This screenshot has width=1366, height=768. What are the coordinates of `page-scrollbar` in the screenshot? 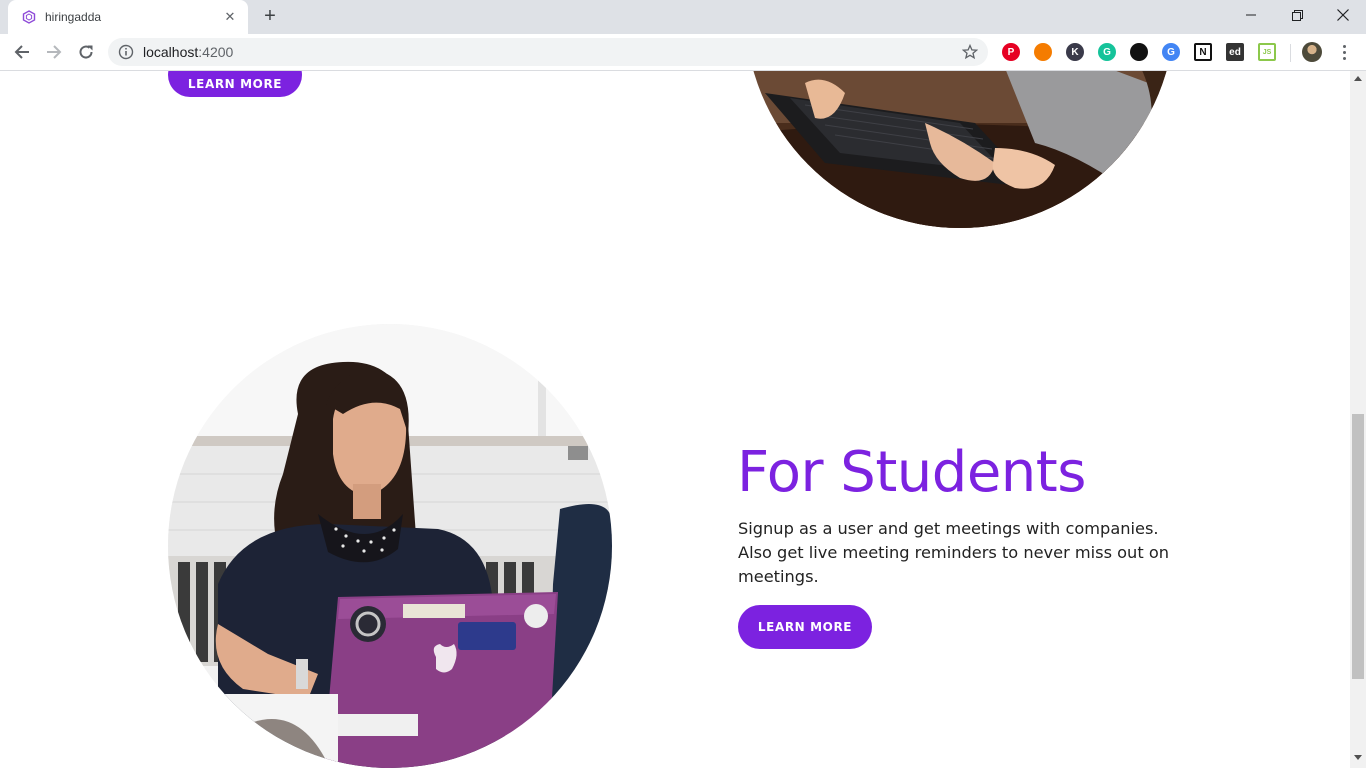 It's located at (1358, 419).